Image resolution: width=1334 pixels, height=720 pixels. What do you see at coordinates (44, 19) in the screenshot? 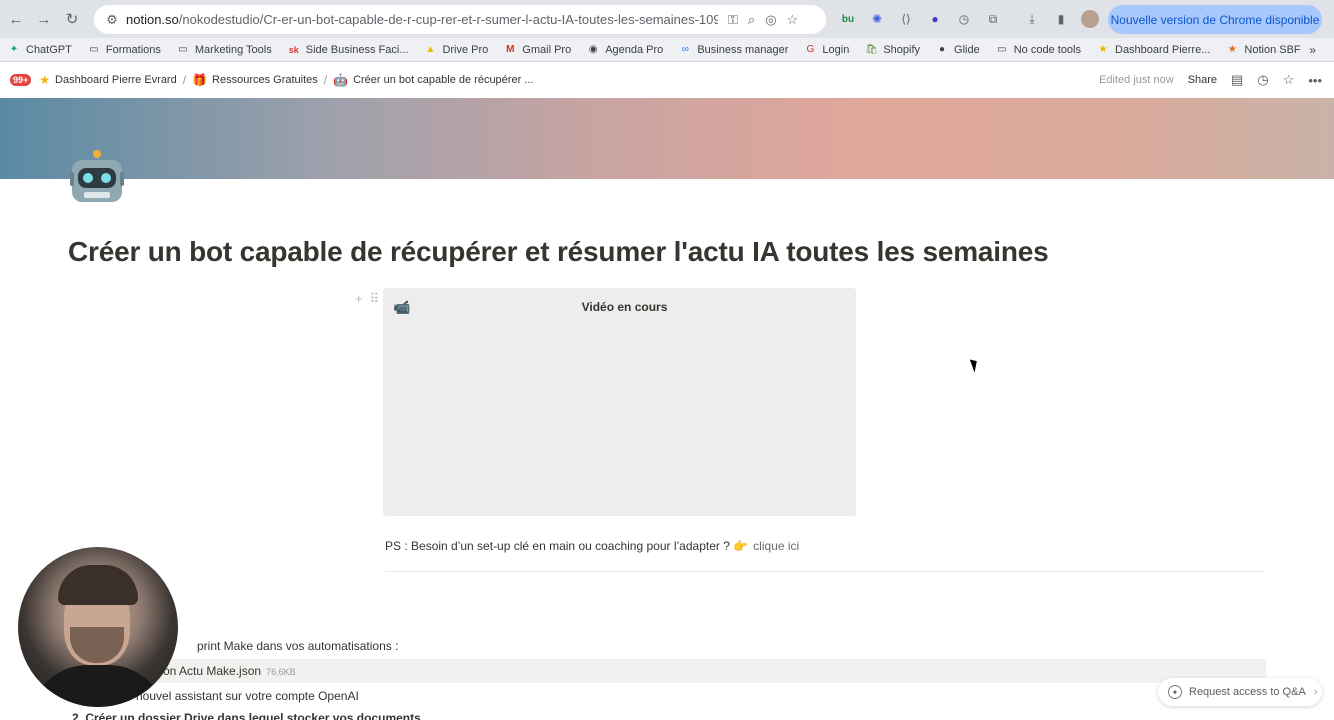
I see `forward-icon: →` at bounding box center [44, 19].